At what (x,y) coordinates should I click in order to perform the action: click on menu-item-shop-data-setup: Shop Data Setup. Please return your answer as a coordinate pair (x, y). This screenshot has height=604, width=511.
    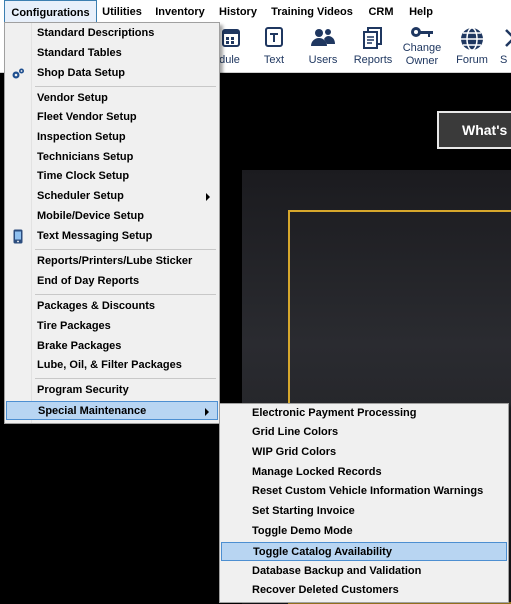
    Looking at the image, I should click on (112, 73).